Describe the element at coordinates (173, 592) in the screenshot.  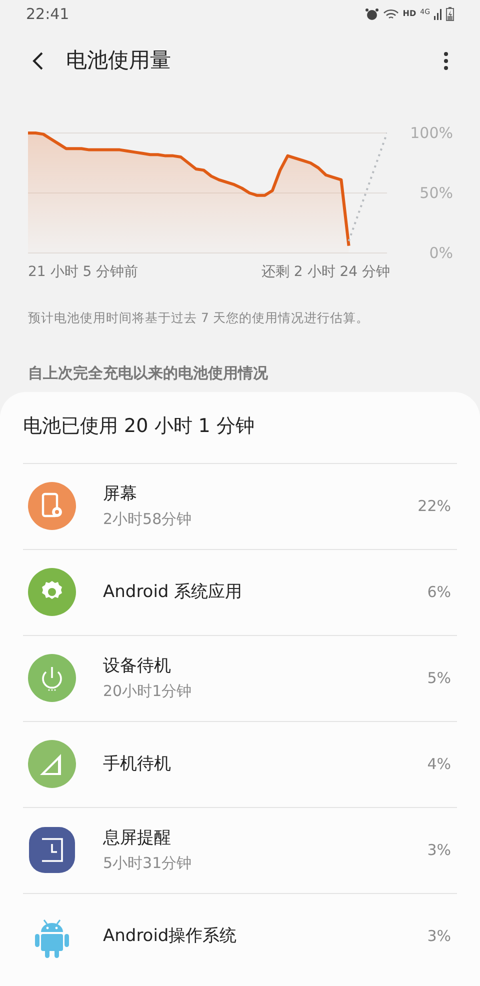
I see `app-name: Android 系统应用` at that location.